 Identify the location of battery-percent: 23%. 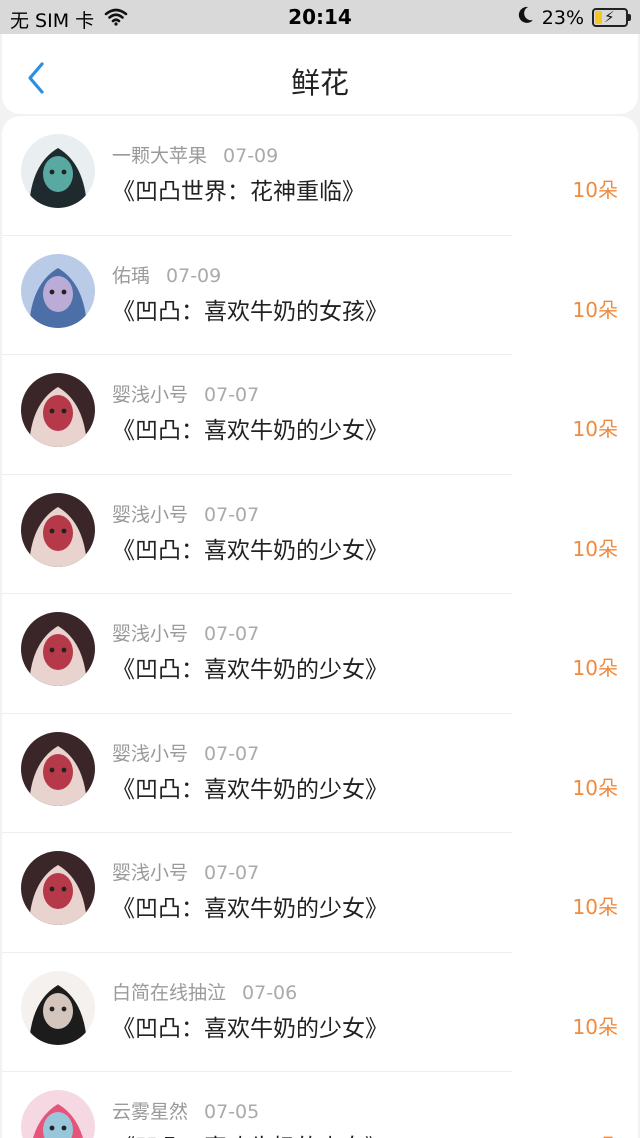
(562, 17).